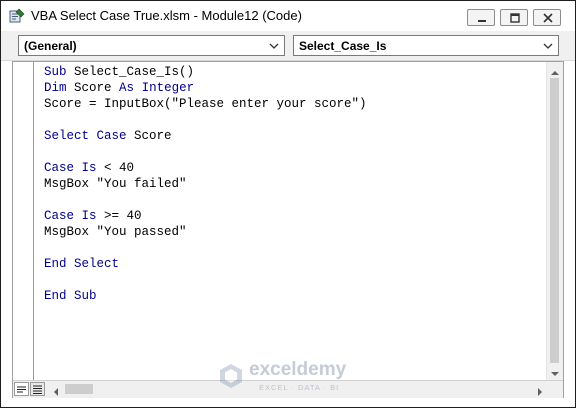 This screenshot has width=576, height=408. I want to click on code-keyword: Integer, so click(168, 88).